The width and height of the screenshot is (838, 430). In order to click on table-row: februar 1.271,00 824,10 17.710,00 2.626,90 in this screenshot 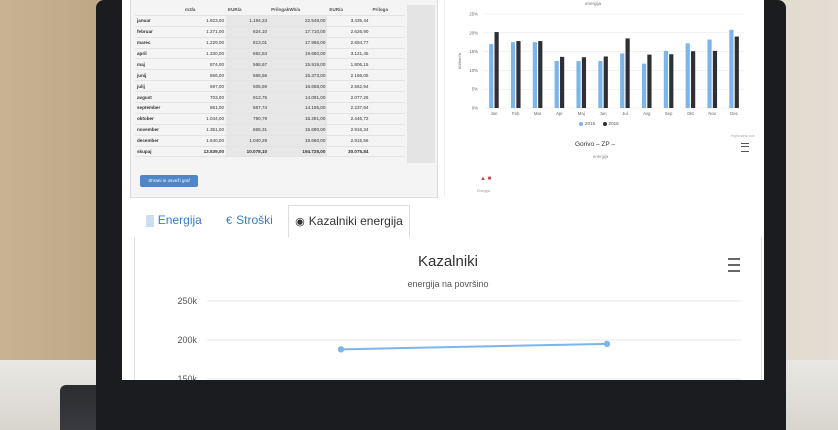, I will do `click(270, 32)`.